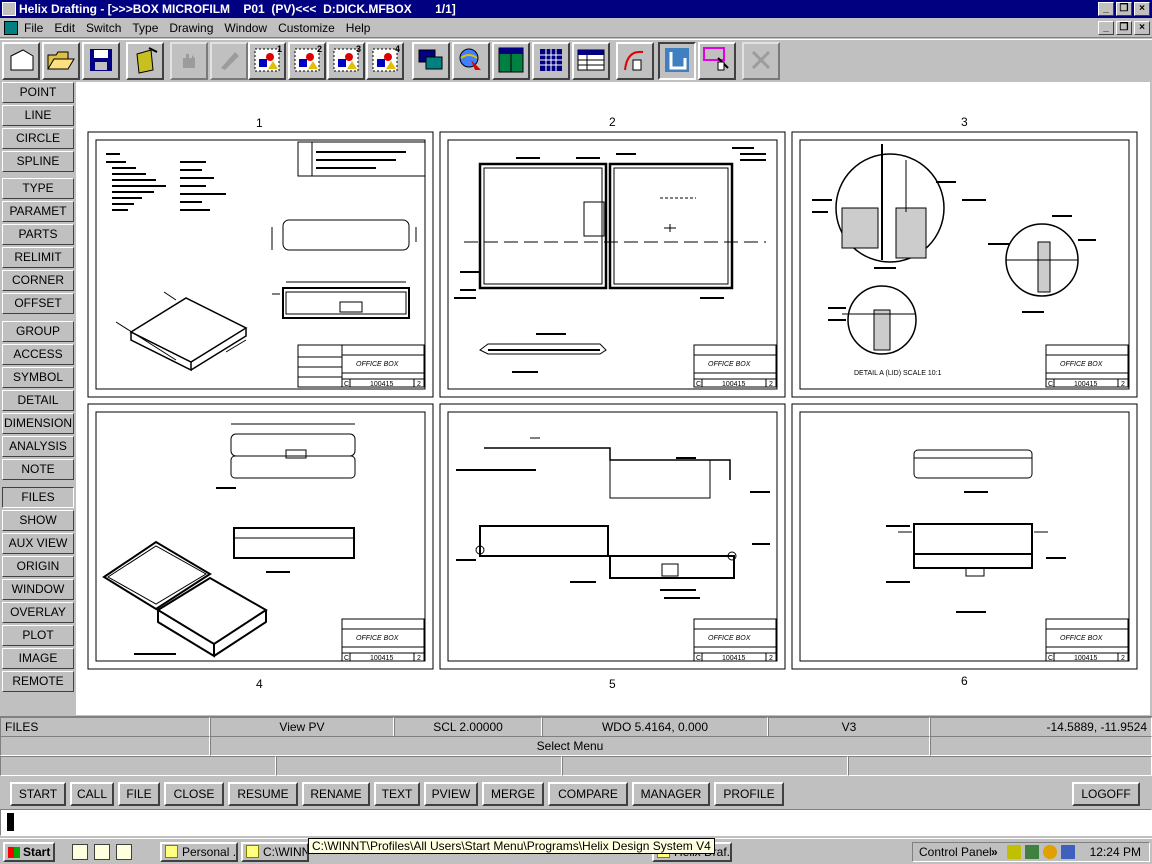 Image resolution: width=1152 pixels, height=864 pixels. I want to click on sidebar-item-overlay: OVERLAY, so click(38, 612).